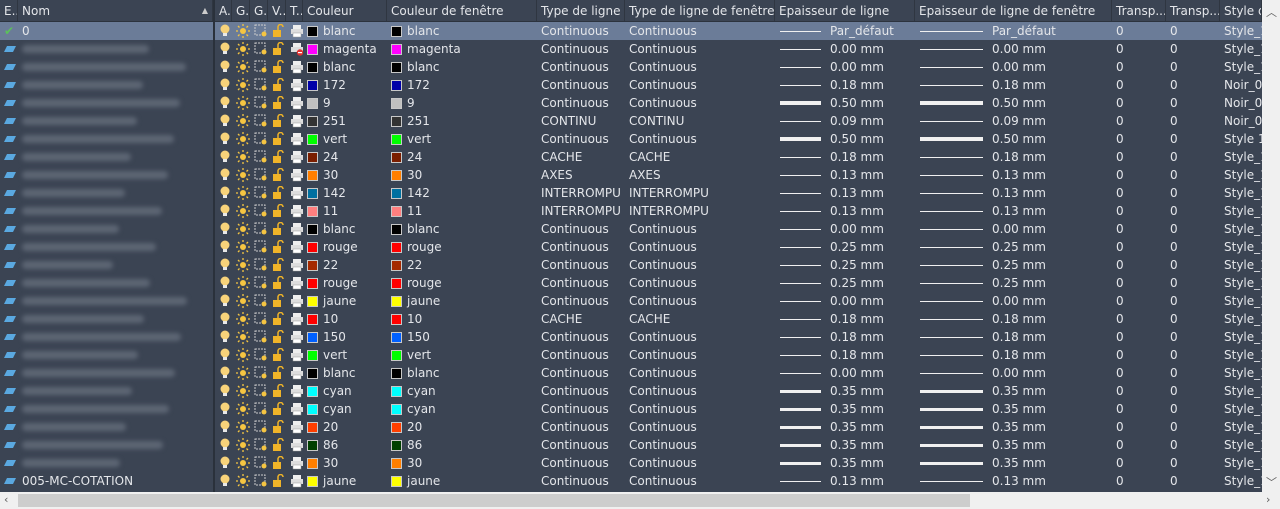 Image resolution: width=1280 pixels, height=509 pixels. I want to click on layer-row: 30 30 AXES AXES 0.13 mm 0.13 mm 0 0 Style_1, so click(631, 175).